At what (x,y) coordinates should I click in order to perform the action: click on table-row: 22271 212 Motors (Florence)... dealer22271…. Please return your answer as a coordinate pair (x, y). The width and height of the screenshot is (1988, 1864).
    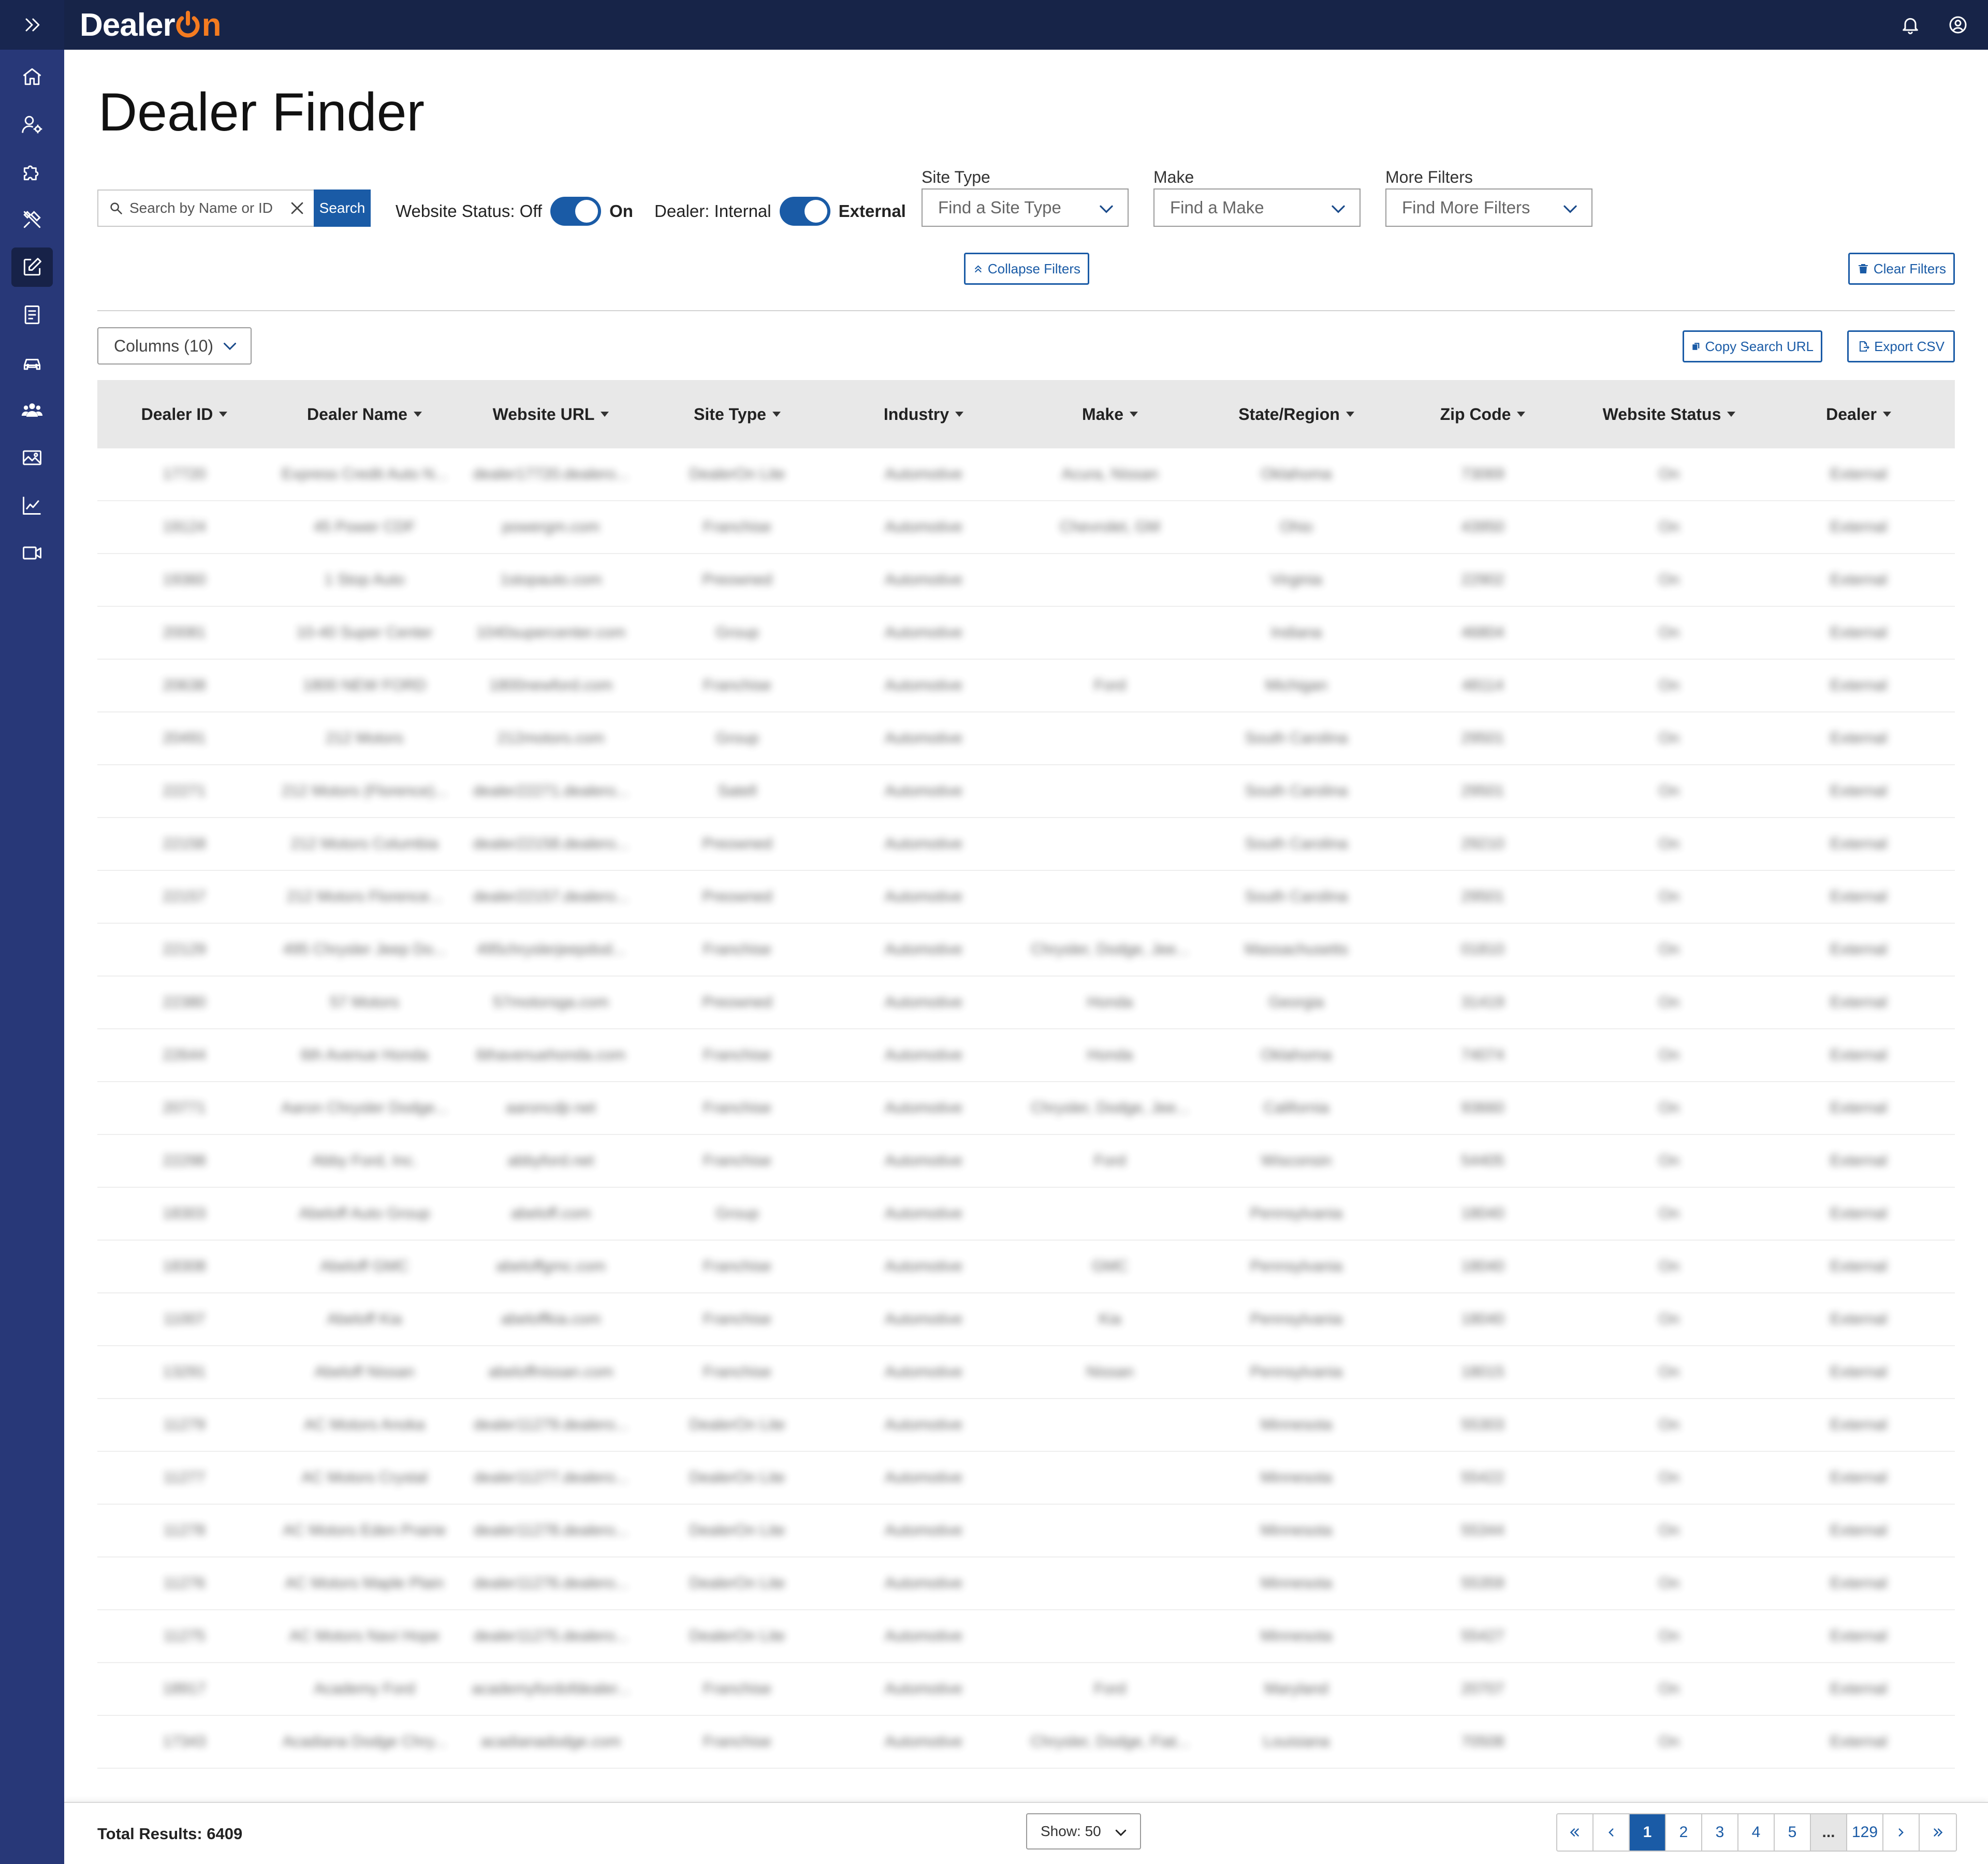
    Looking at the image, I should click on (1026, 791).